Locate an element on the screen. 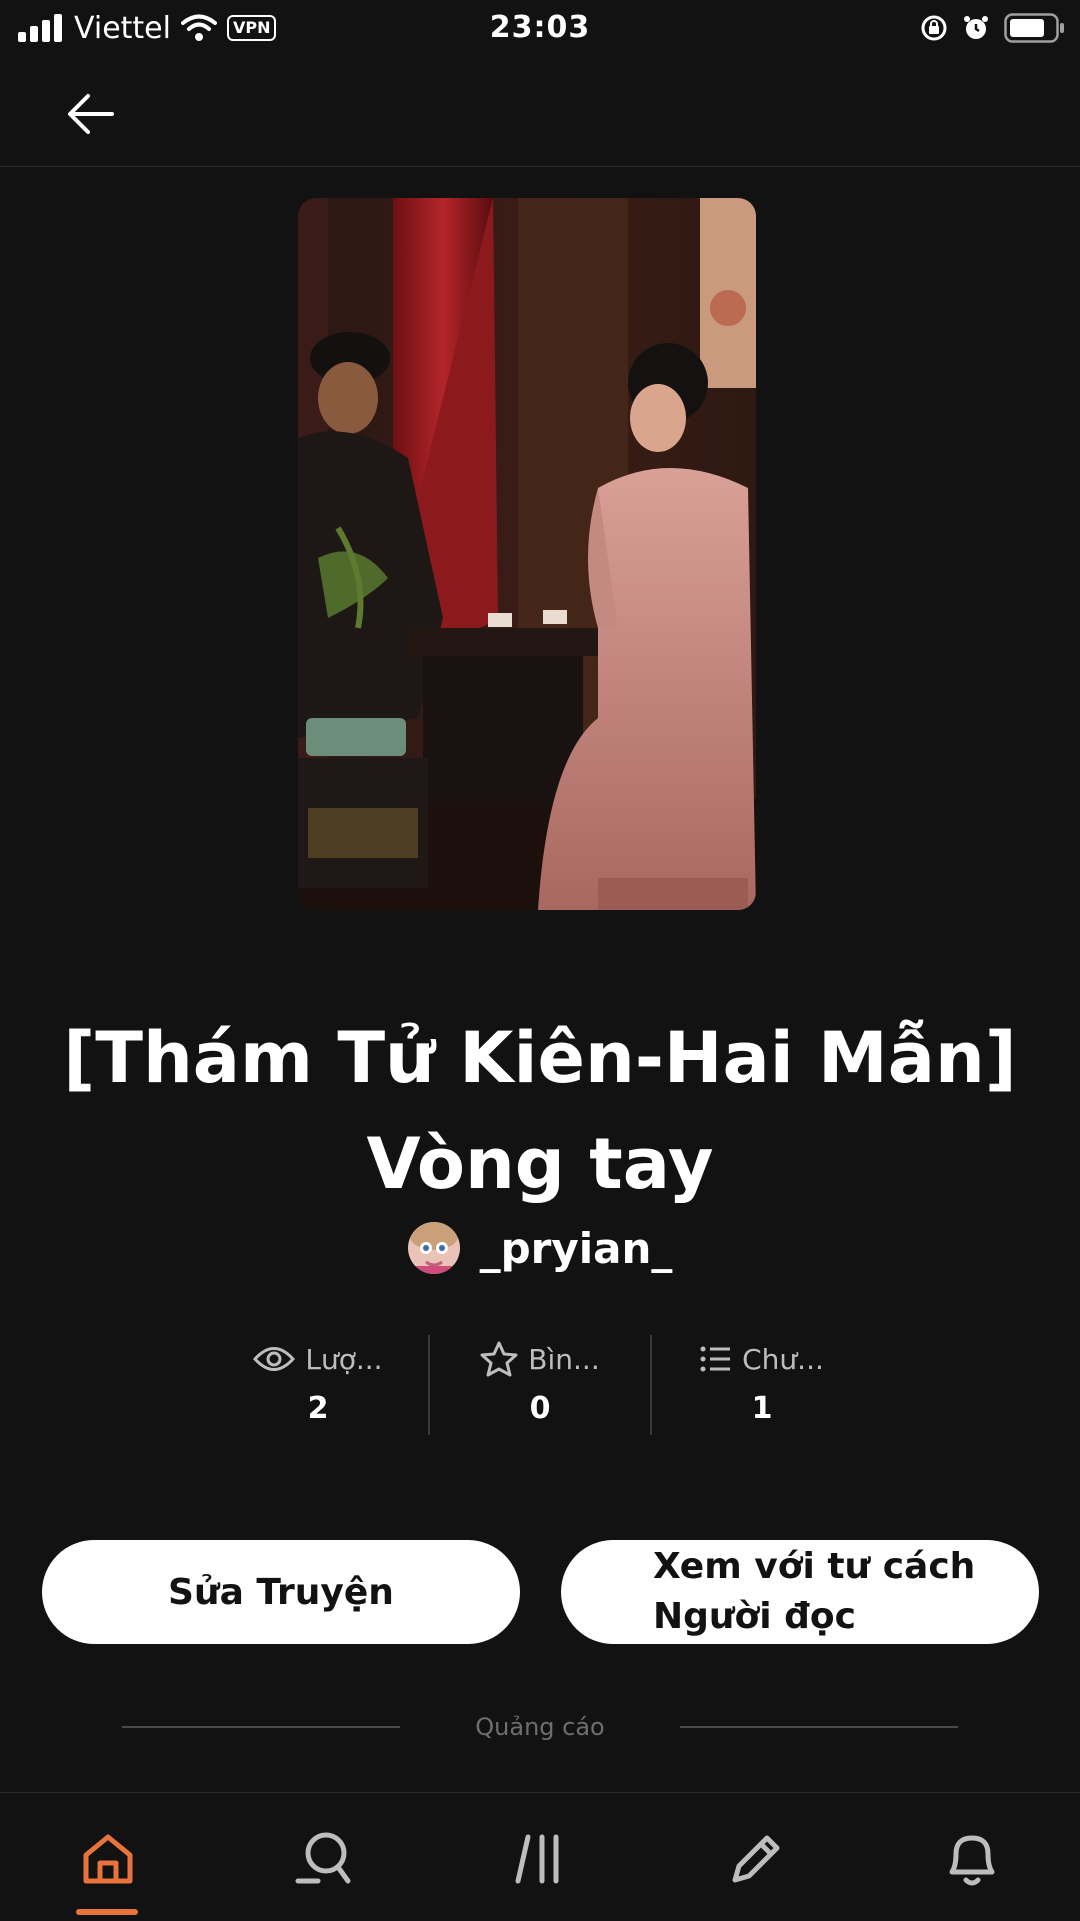  story-title: [Thám Tử Kiên-Hai Mẫn] Vòng tay is located at coordinates (540, 1111).